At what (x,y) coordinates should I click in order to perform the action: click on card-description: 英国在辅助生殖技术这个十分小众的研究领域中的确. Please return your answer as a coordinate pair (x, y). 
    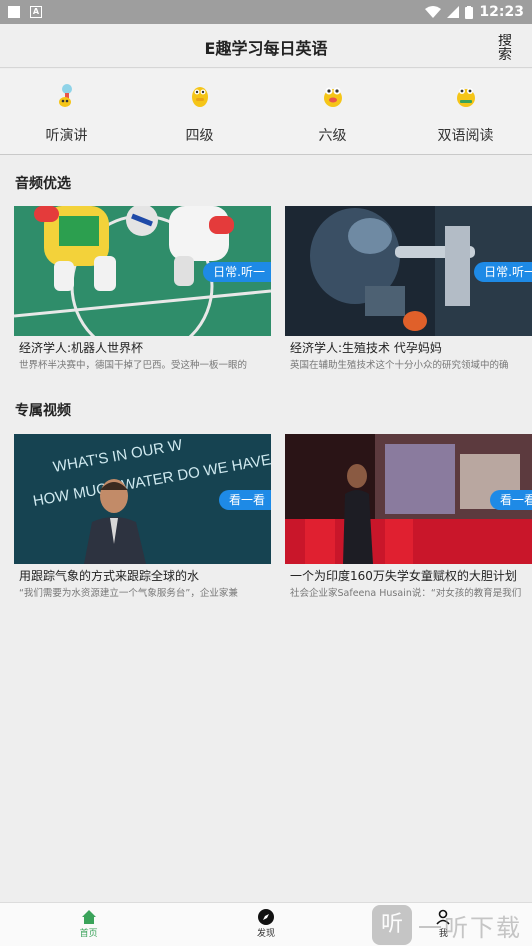
    Looking at the image, I should click on (399, 365).